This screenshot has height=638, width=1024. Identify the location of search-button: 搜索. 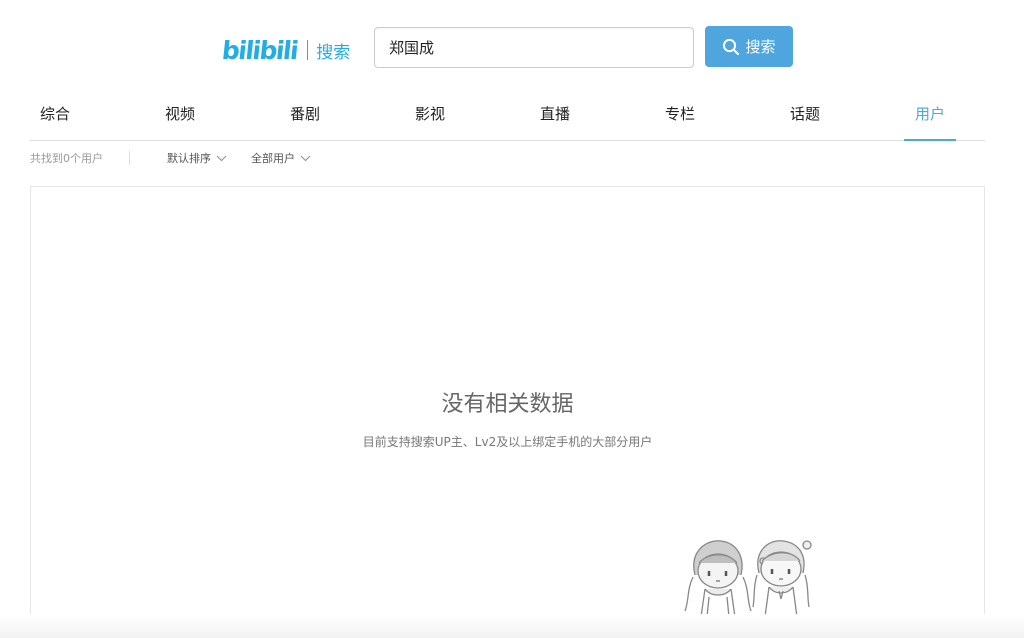
(749, 46).